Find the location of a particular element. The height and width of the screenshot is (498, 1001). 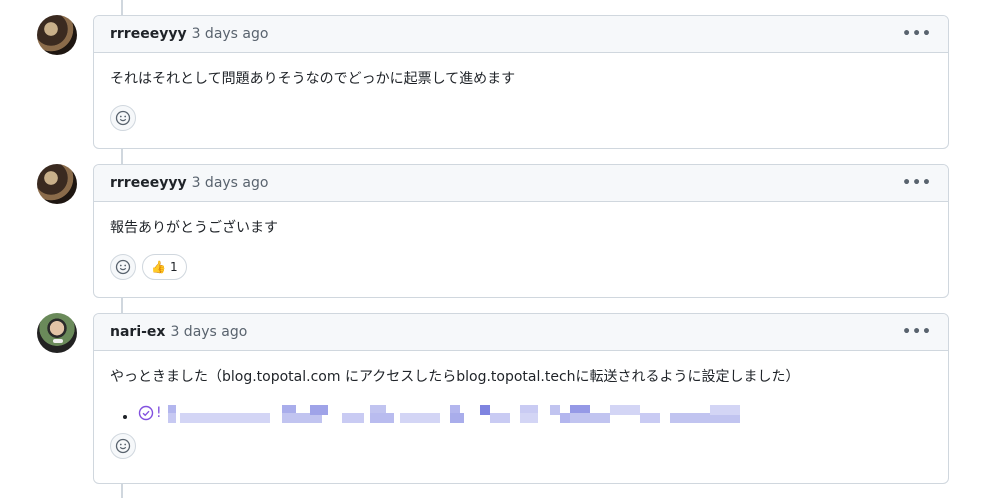

list-item: ! is located at coordinates (535, 413).